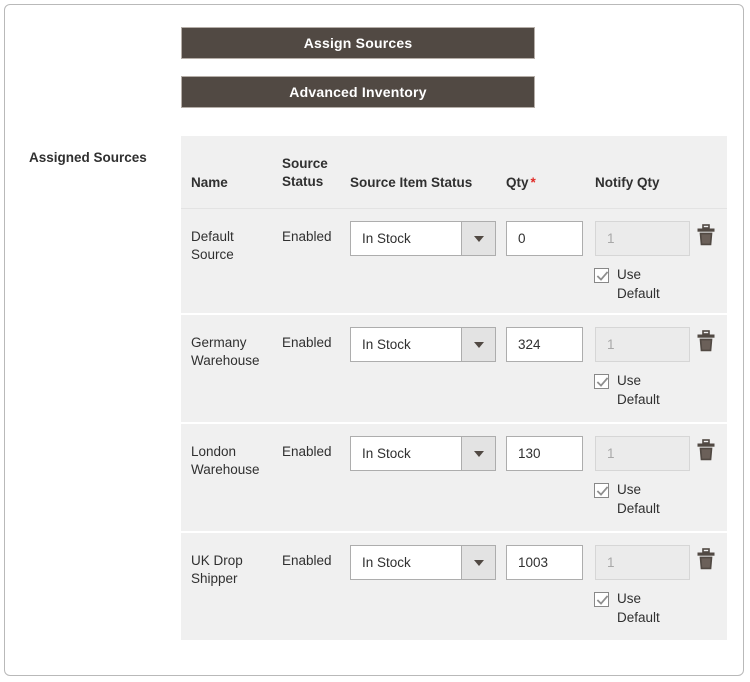  What do you see at coordinates (305, 173) in the screenshot?
I see `column-header-source-status: Source Status` at bounding box center [305, 173].